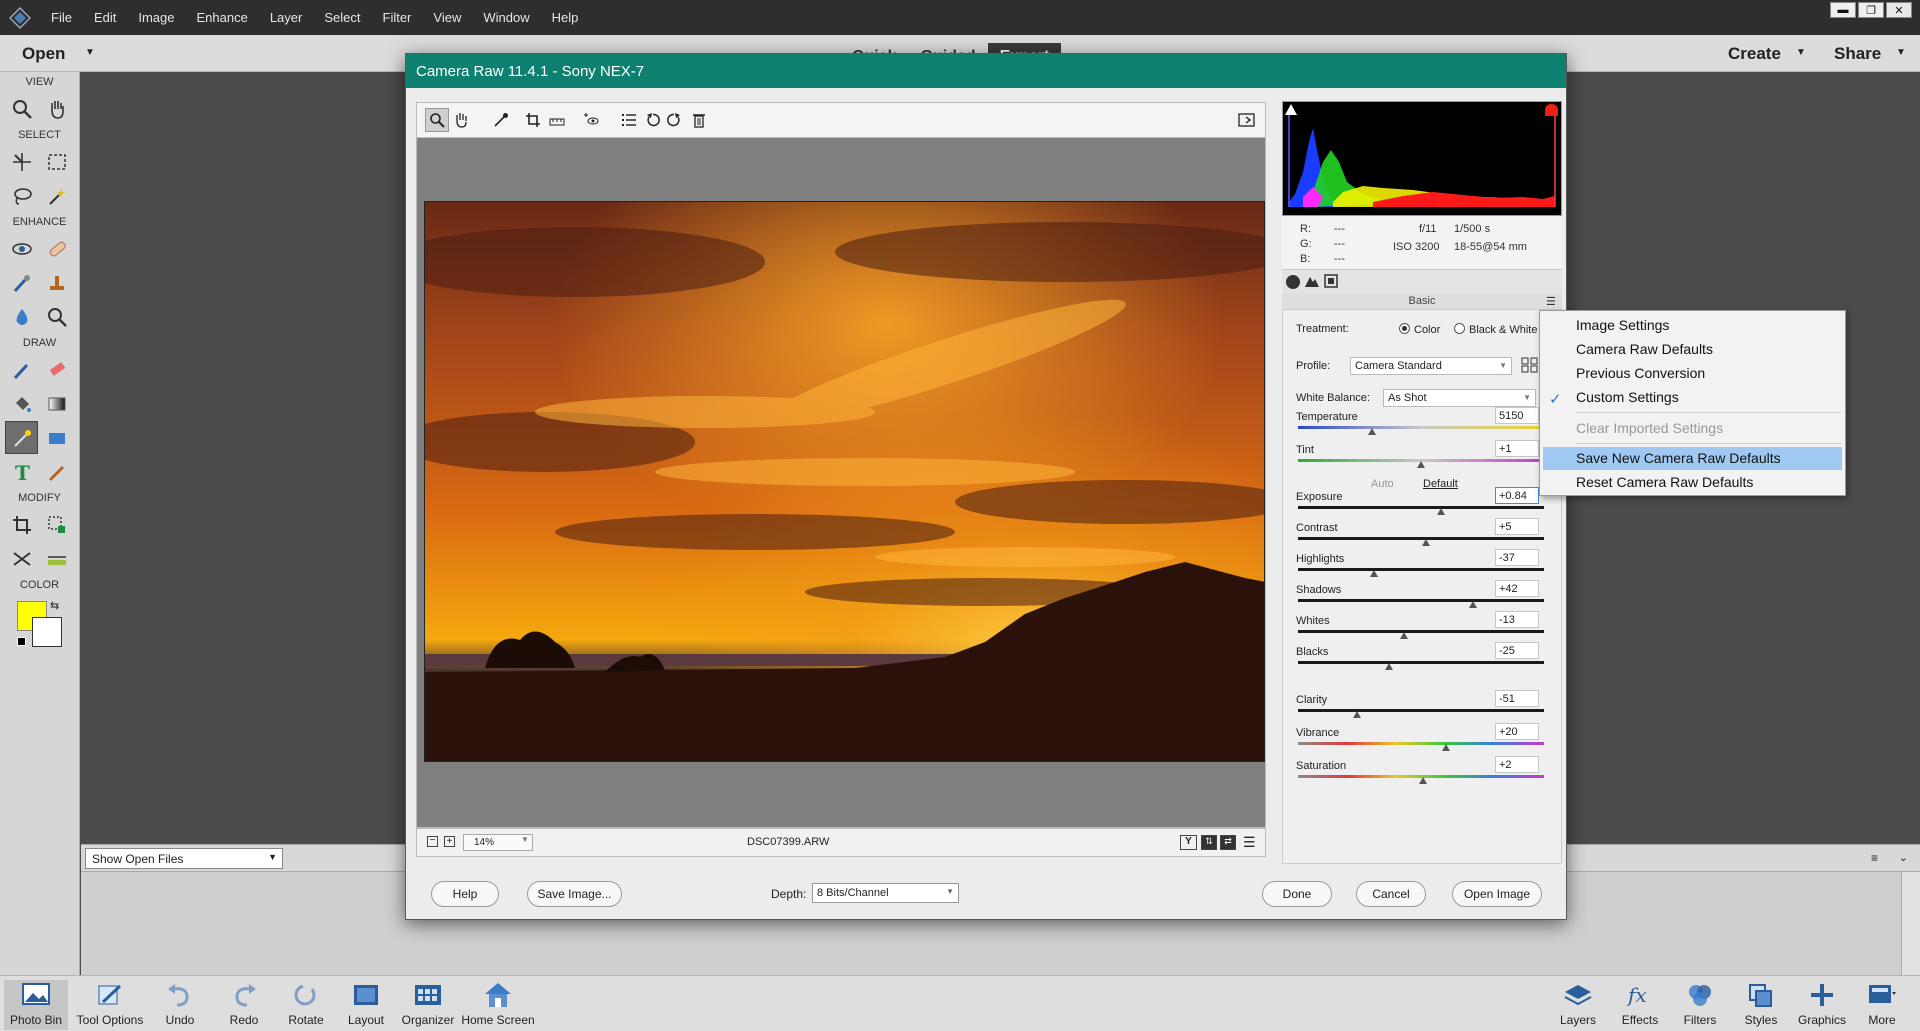 The height and width of the screenshot is (1031, 1920). Describe the element at coordinates (1517, 557) in the screenshot. I see `highlights-value-field: -37` at that location.